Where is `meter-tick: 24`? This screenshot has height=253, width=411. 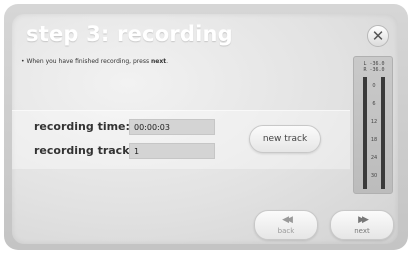
meter-tick: 24 is located at coordinates (374, 158).